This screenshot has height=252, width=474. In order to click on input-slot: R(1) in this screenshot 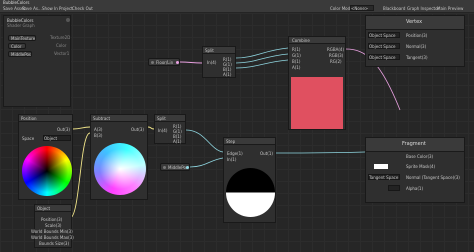, I will do `click(296, 49)`.